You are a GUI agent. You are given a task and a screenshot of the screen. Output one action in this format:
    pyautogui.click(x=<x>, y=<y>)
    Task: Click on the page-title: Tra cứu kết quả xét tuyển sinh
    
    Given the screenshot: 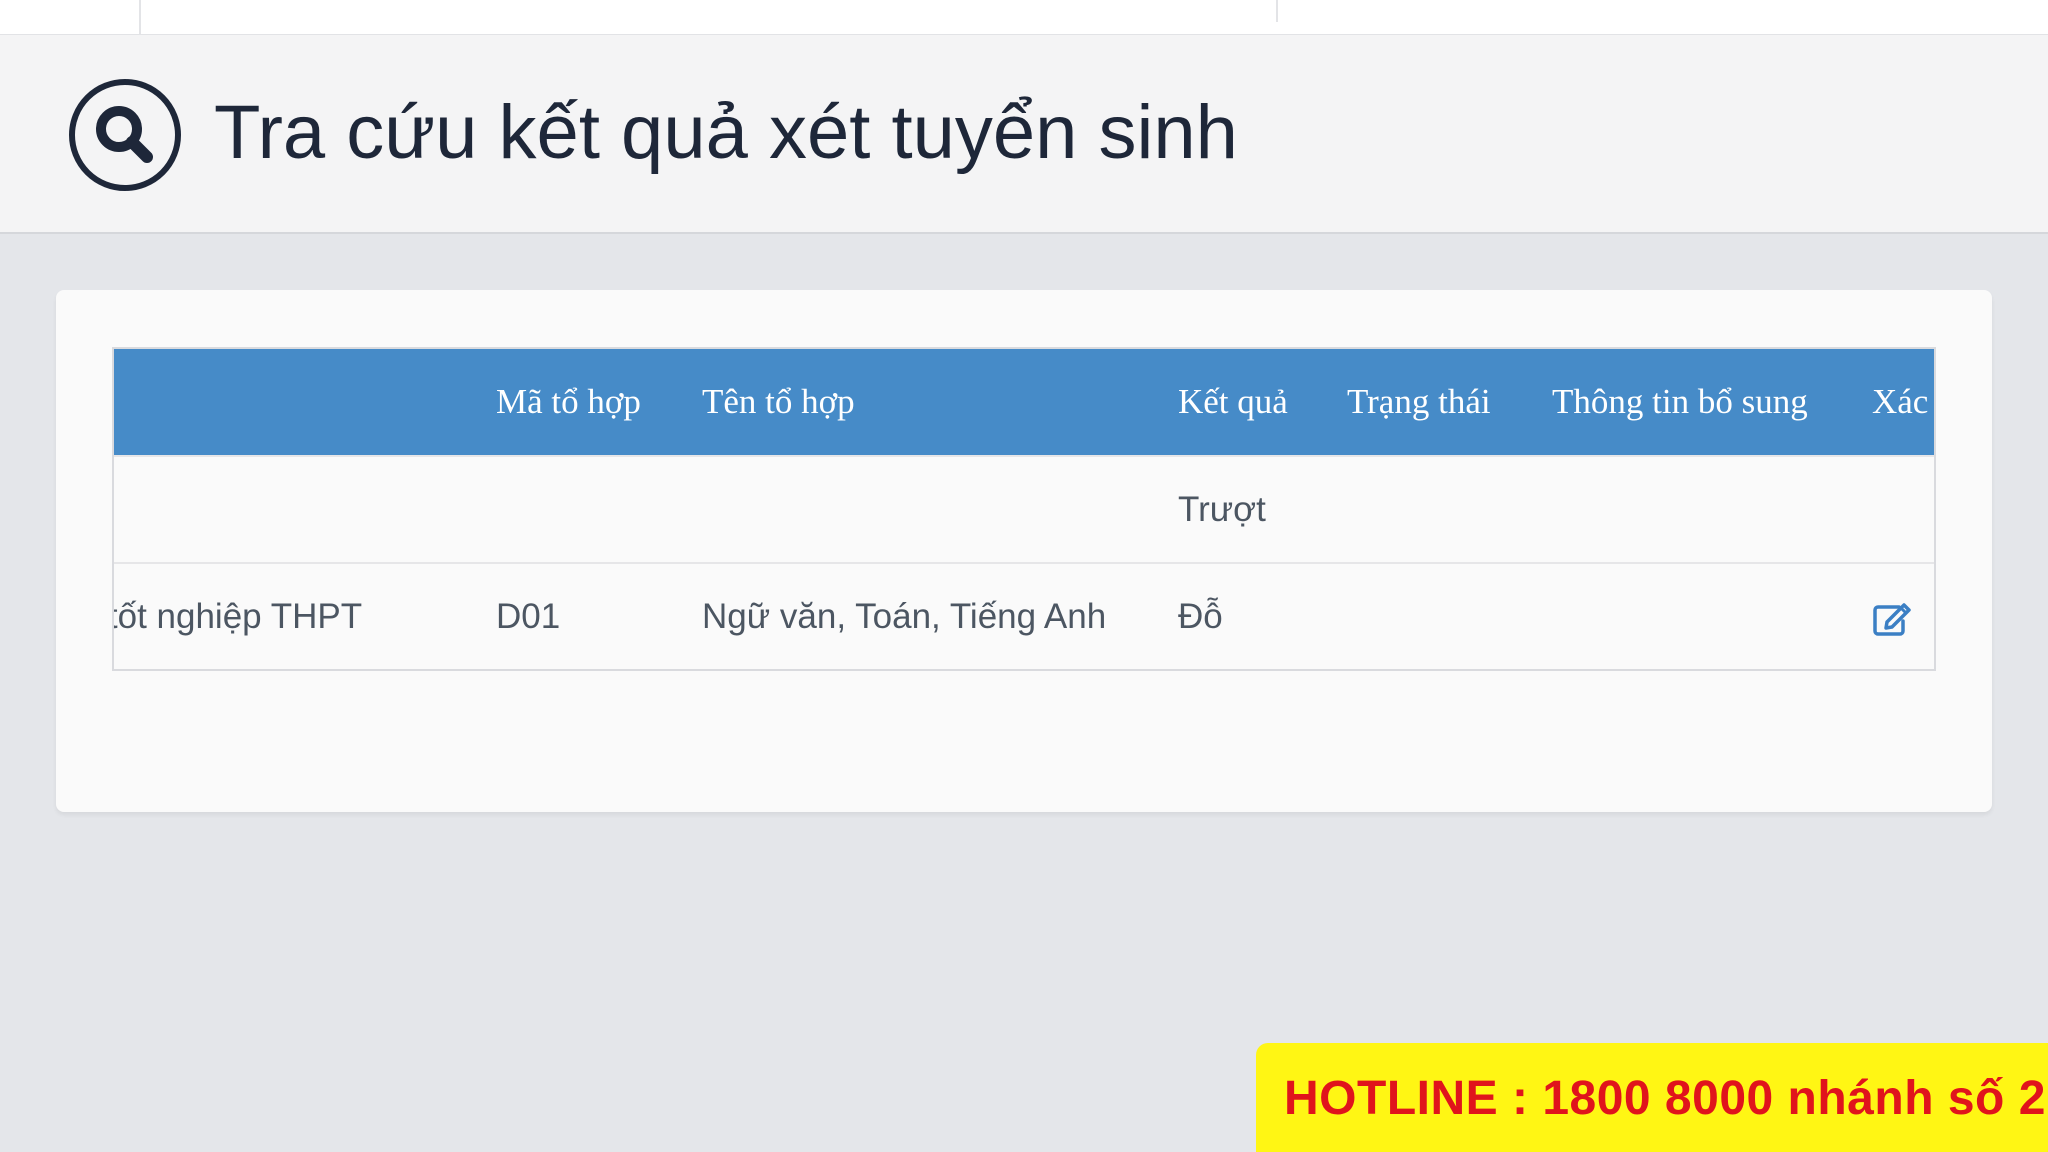 What is the action you would take?
    pyautogui.click(x=726, y=132)
    